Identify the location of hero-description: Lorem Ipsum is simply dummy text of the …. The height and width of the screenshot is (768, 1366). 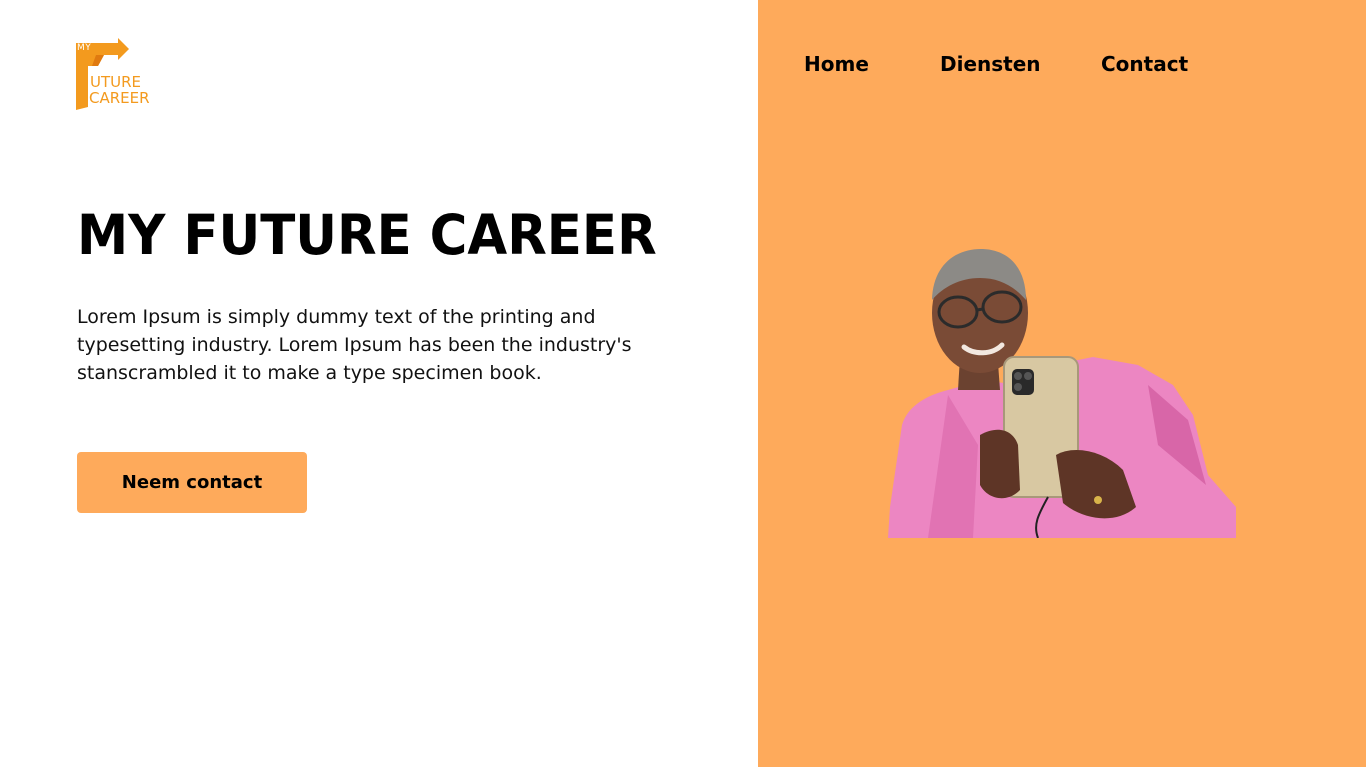
(354, 345).